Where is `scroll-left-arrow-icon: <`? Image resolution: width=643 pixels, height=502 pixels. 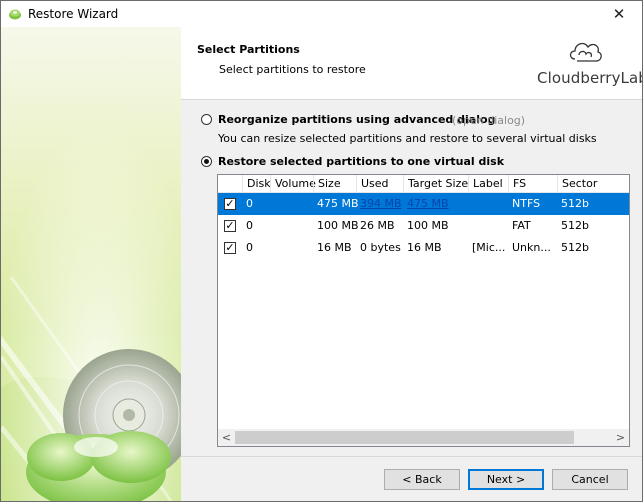 scroll-left-arrow-icon: < is located at coordinates (226, 437).